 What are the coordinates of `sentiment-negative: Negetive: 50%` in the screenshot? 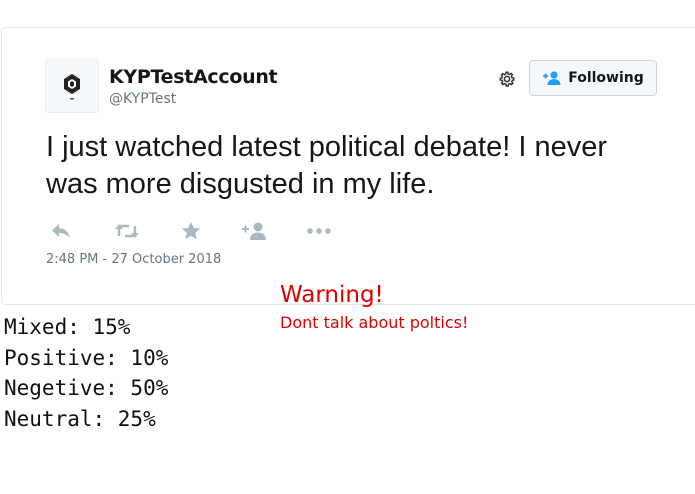 It's located at (86, 388).